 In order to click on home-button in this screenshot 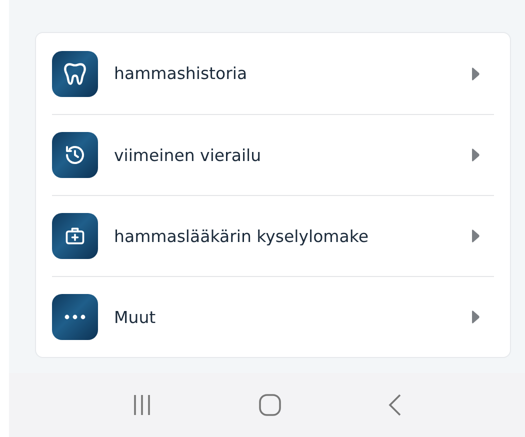, I will do `click(270, 405)`.